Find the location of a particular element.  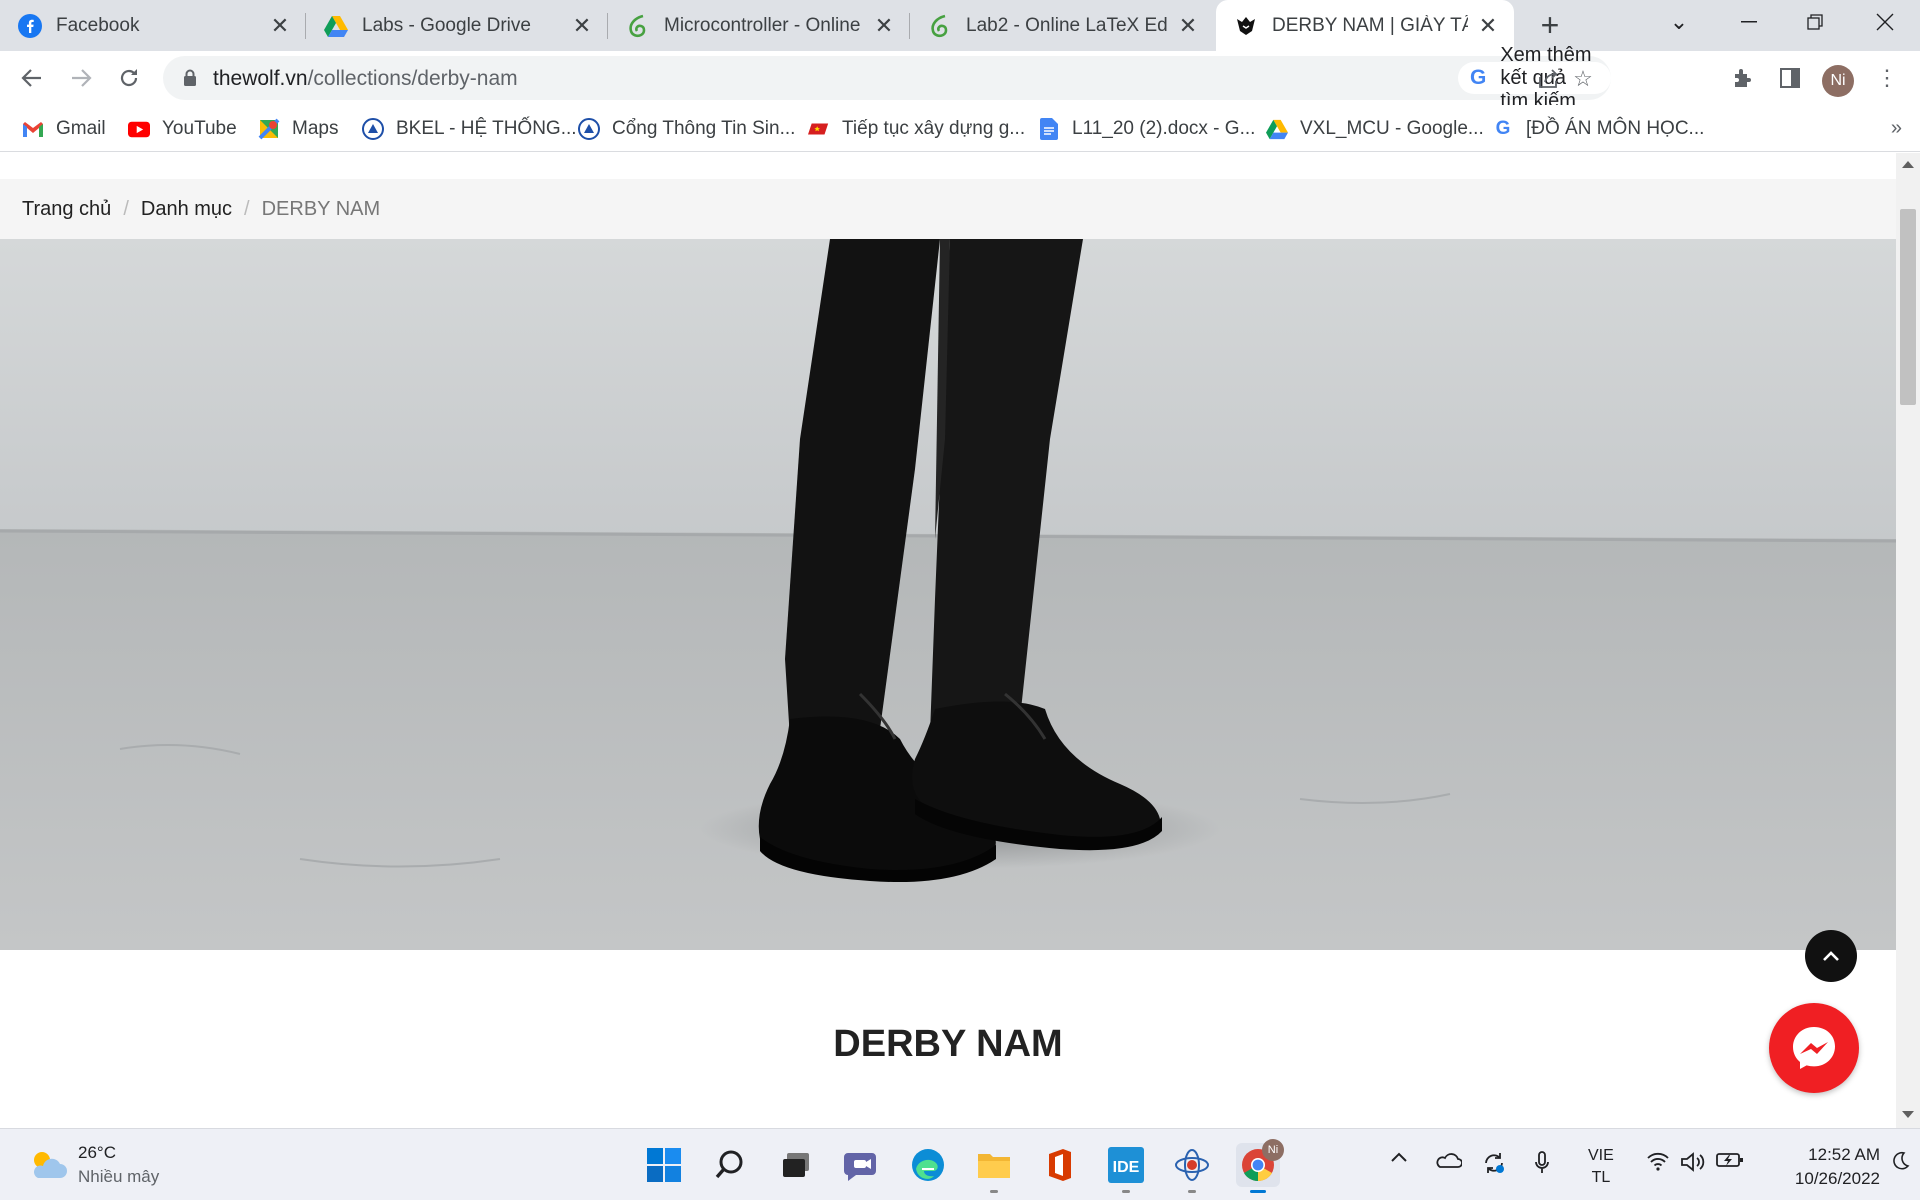

folder-icon is located at coordinates (994, 1166).